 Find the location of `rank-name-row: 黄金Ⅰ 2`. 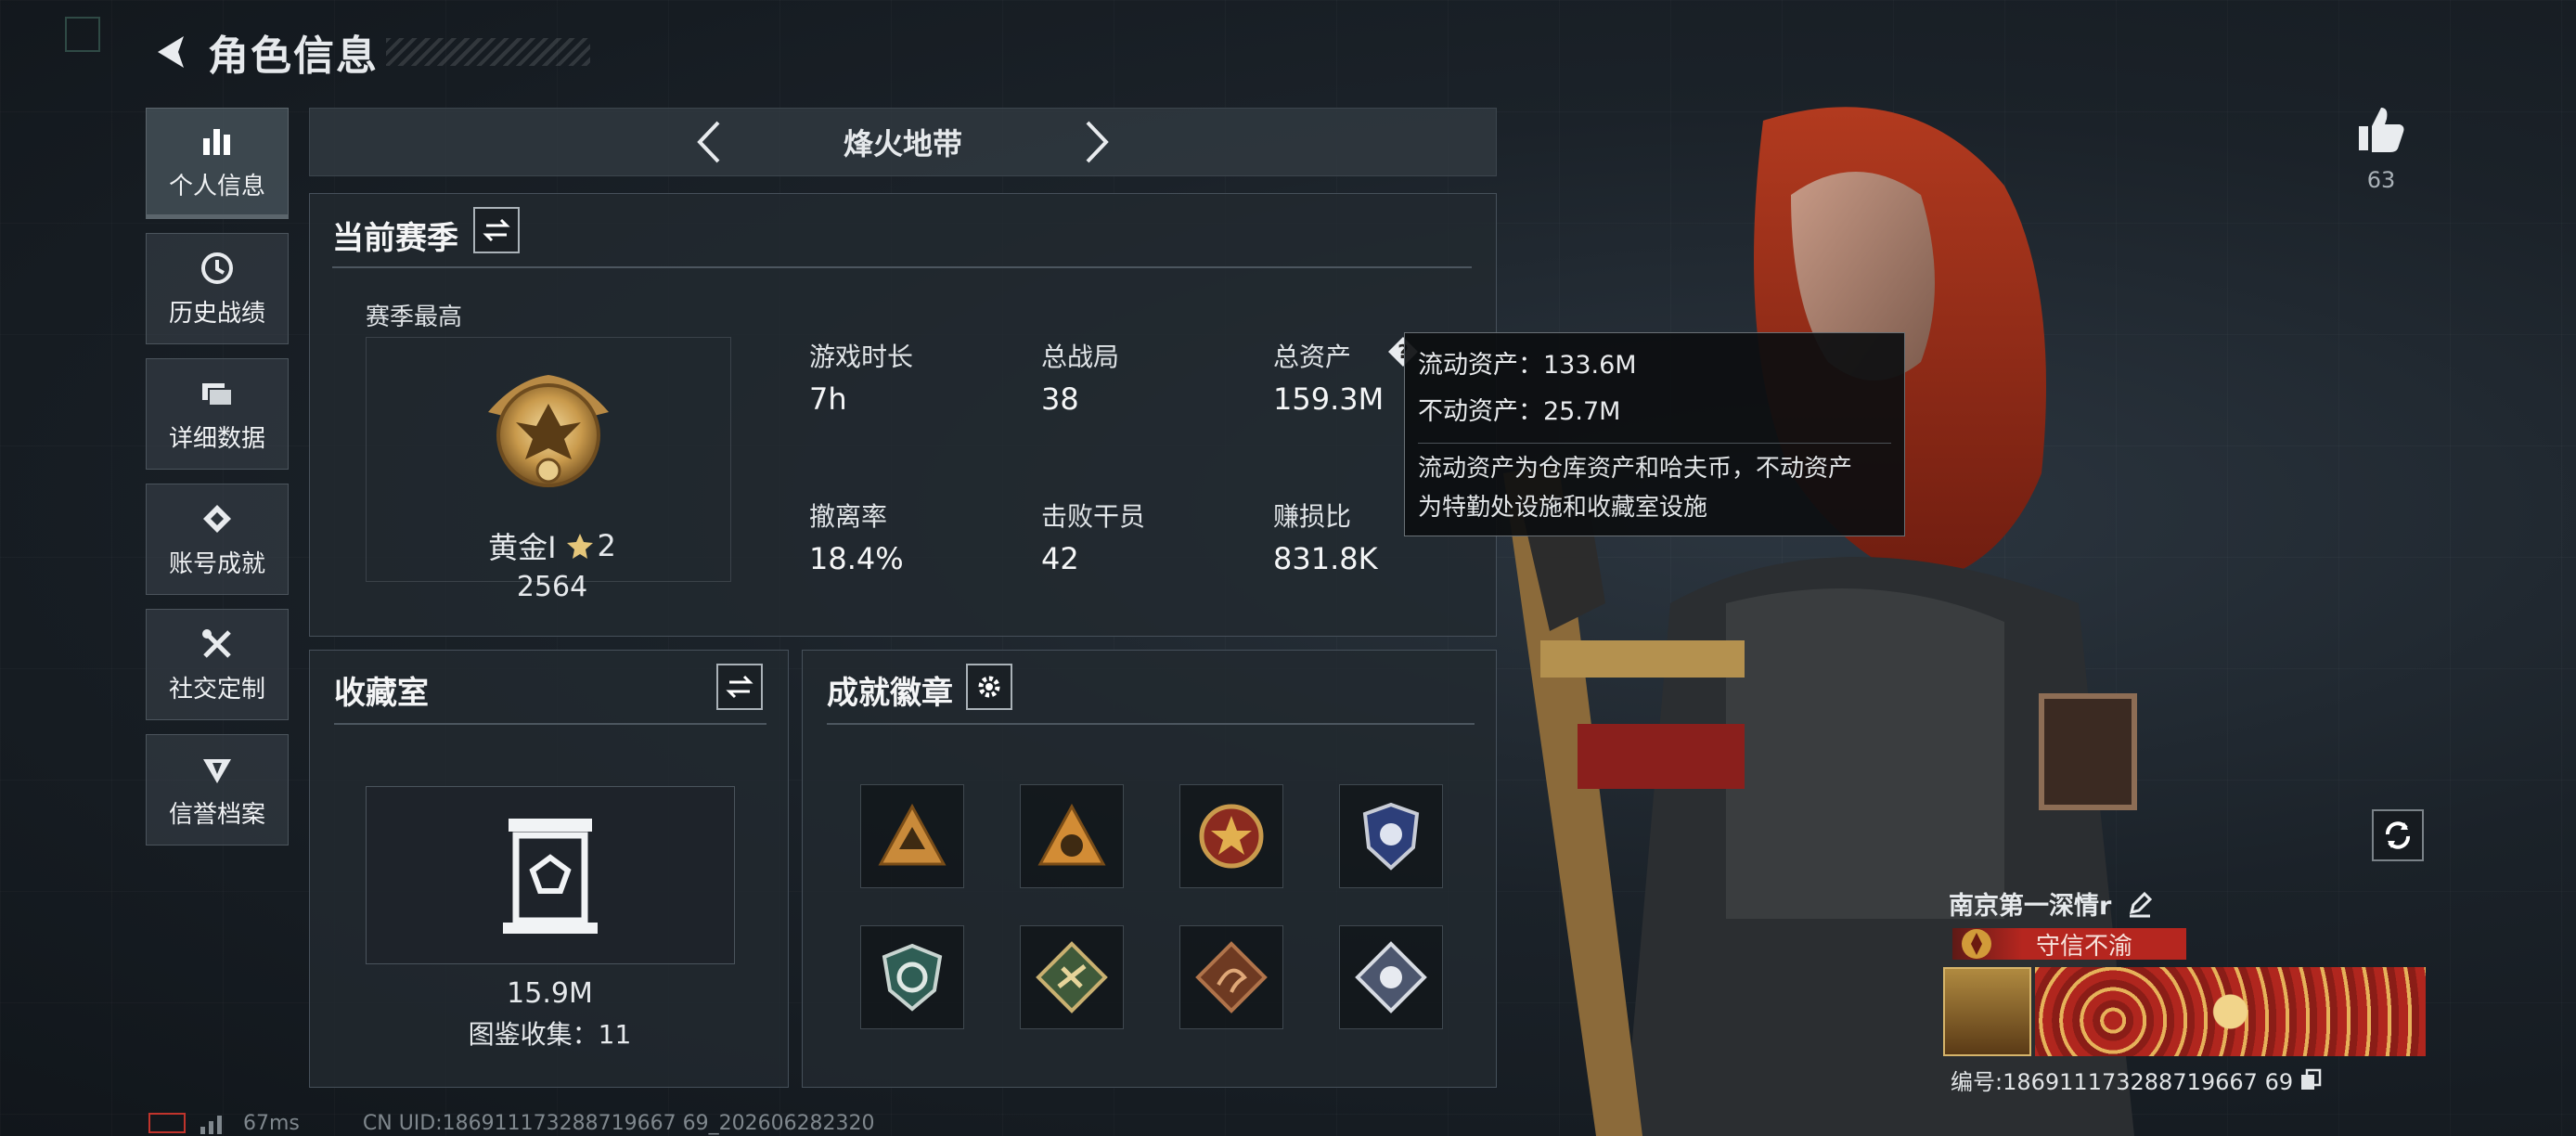

rank-name-row: 黄金Ⅰ 2 is located at coordinates (552, 545).